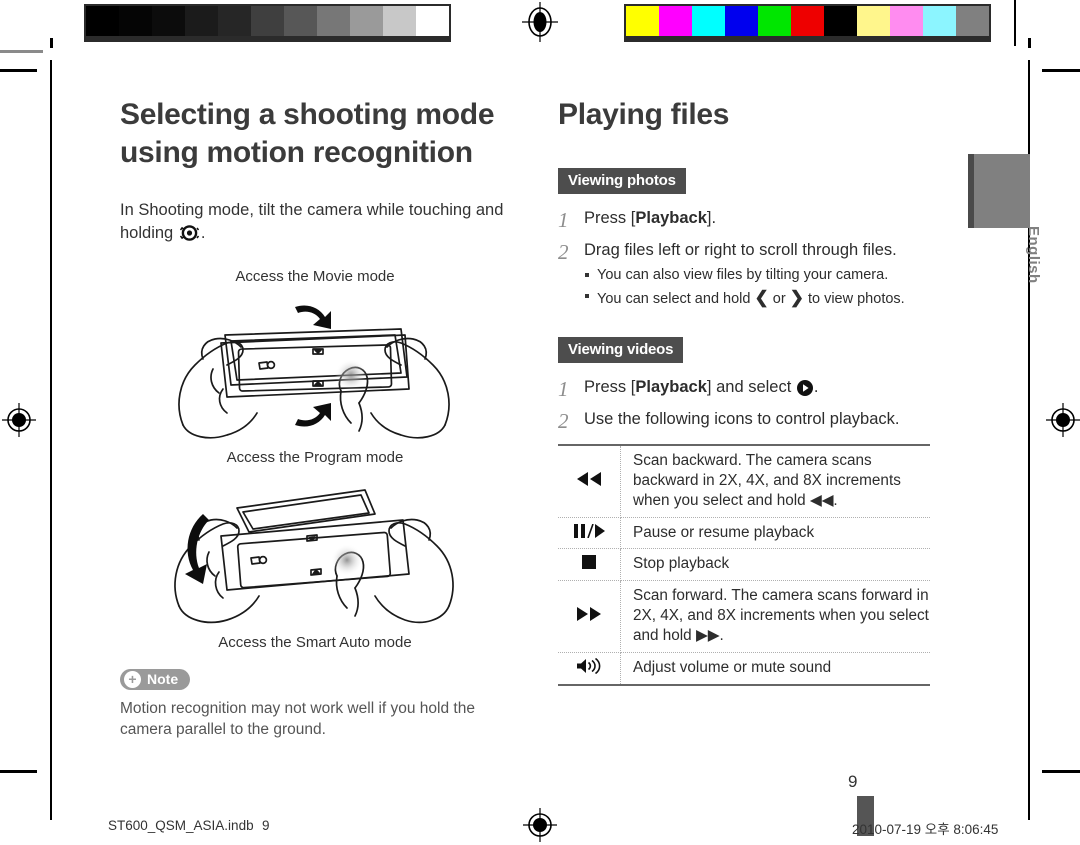 The height and width of the screenshot is (845, 1080). I want to click on figure-one-illustration, so click(315, 365).